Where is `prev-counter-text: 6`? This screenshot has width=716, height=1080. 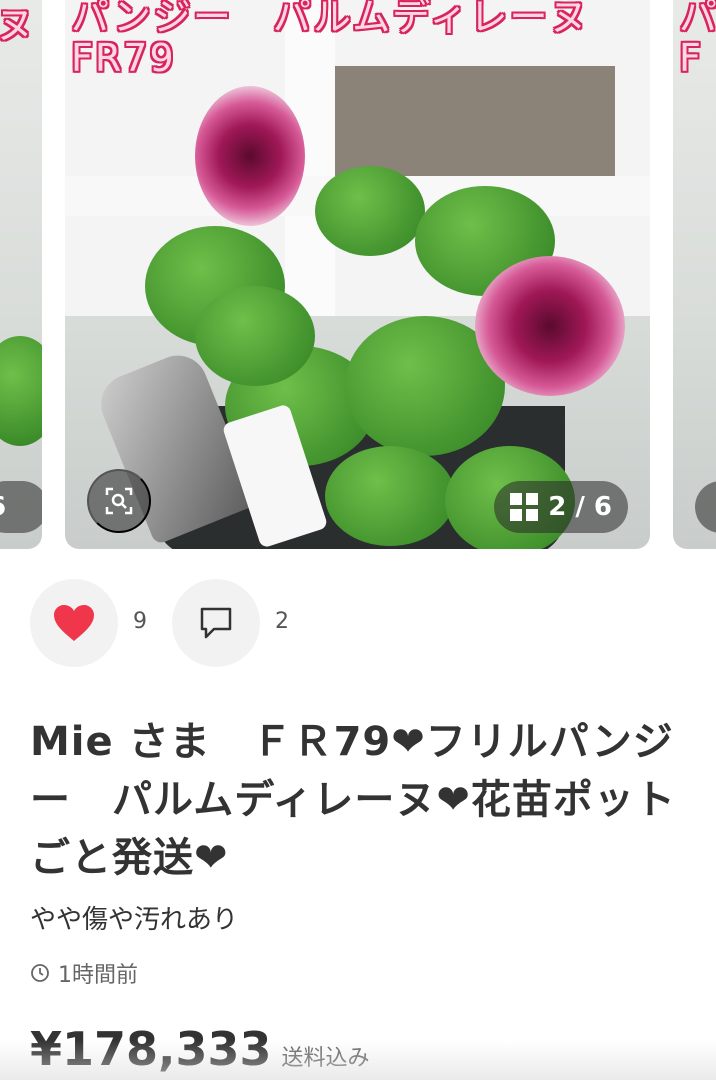
prev-counter-text: 6 is located at coordinates (3, 507).